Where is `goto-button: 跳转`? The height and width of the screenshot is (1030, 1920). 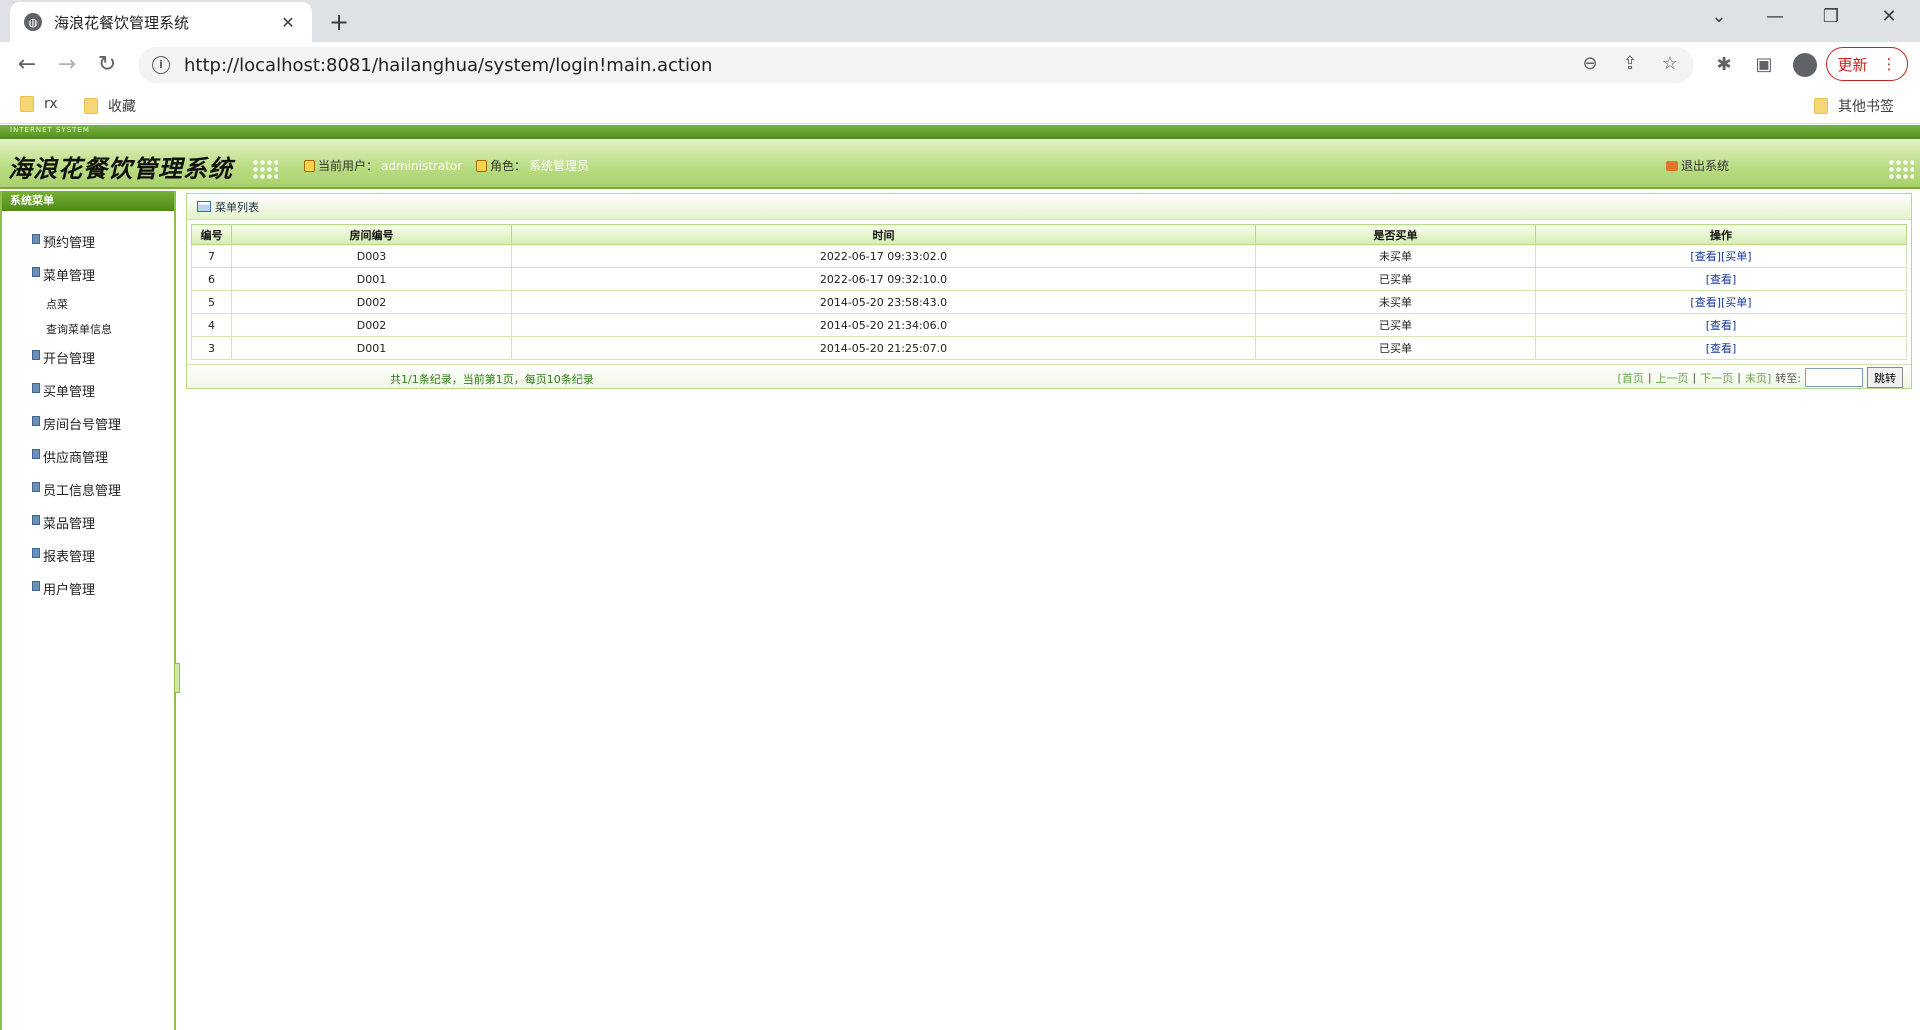 goto-button: 跳转 is located at coordinates (1885, 377).